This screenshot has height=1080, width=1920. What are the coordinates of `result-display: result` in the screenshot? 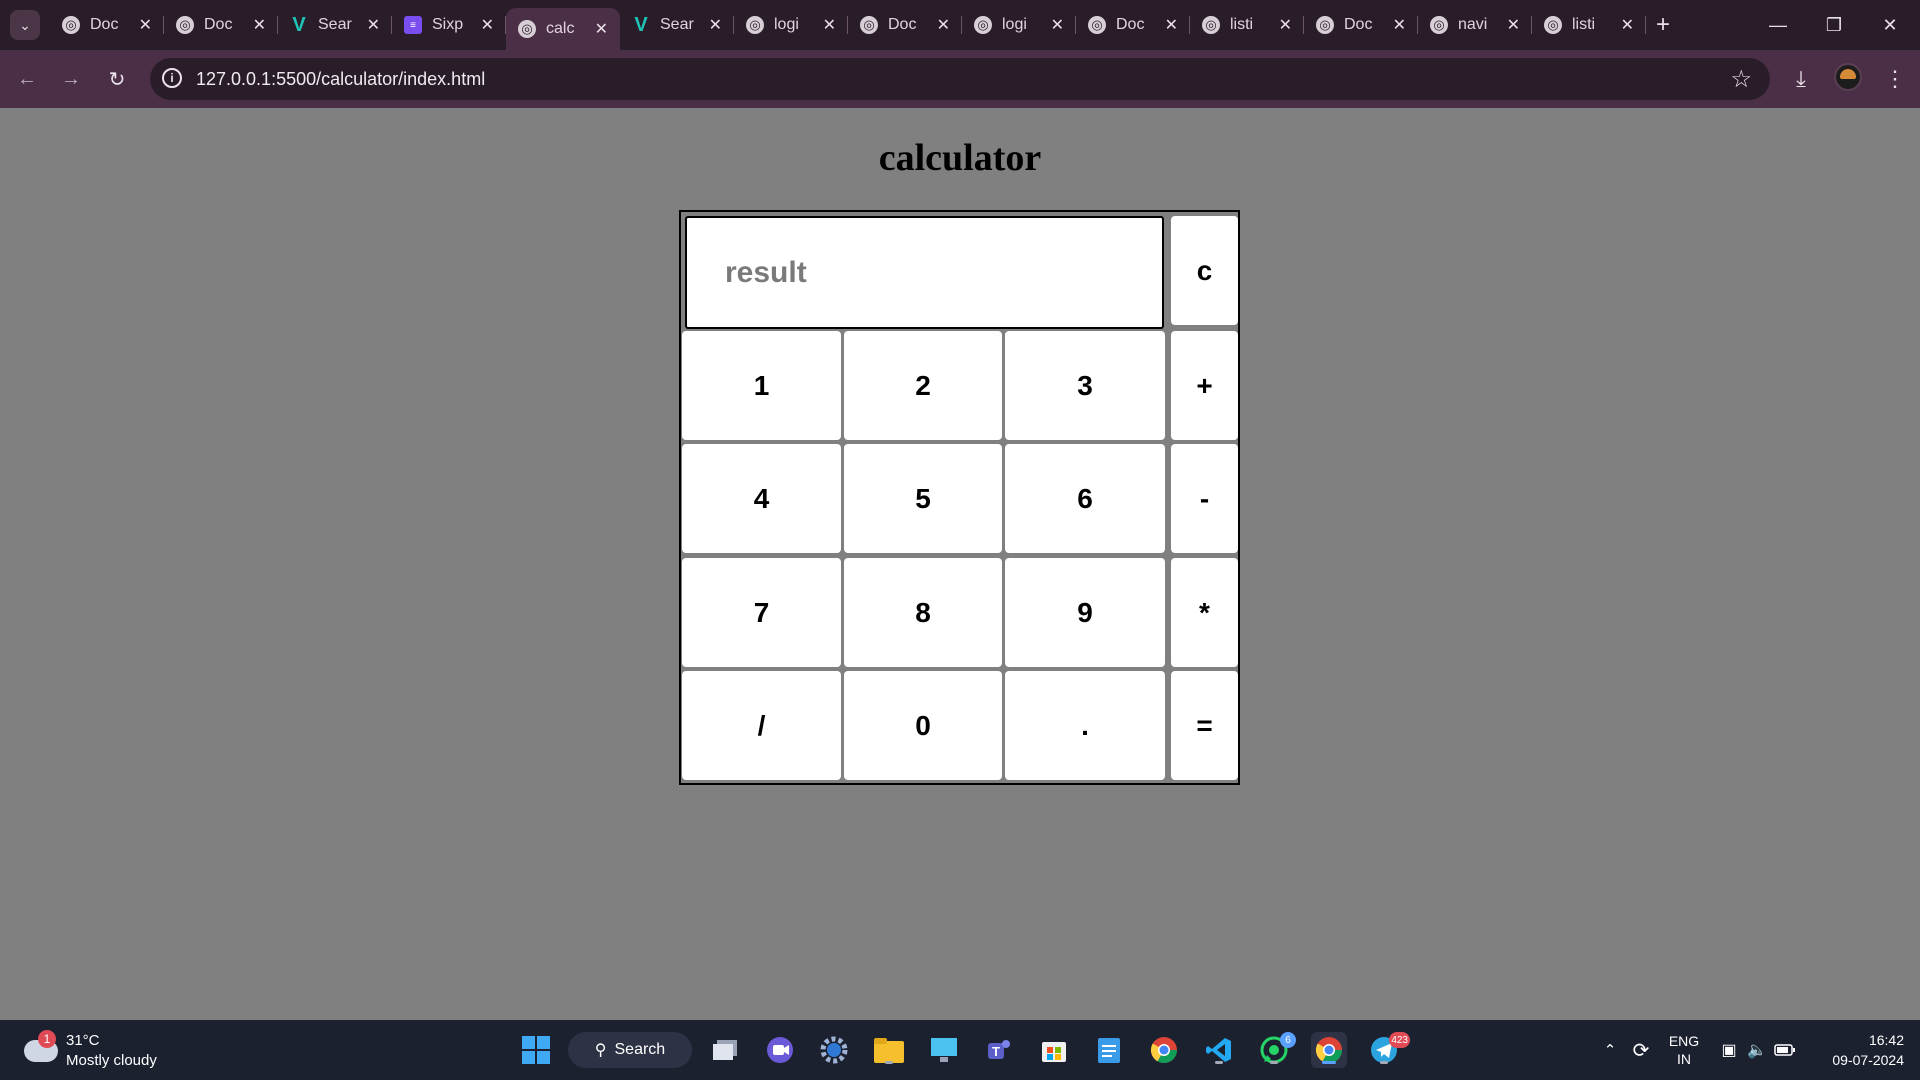 It's located at (924, 272).